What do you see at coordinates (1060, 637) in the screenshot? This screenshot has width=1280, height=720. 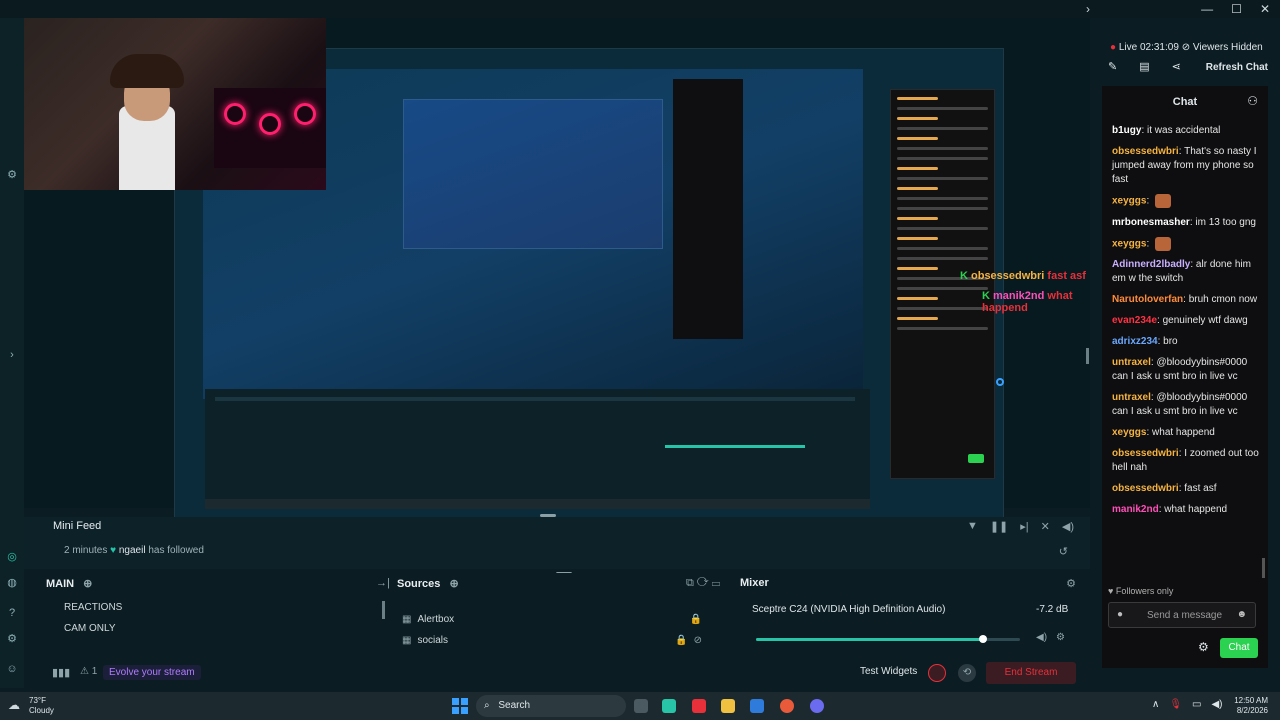 I see `mixer-item-settings-icon: ⚙` at bounding box center [1060, 637].